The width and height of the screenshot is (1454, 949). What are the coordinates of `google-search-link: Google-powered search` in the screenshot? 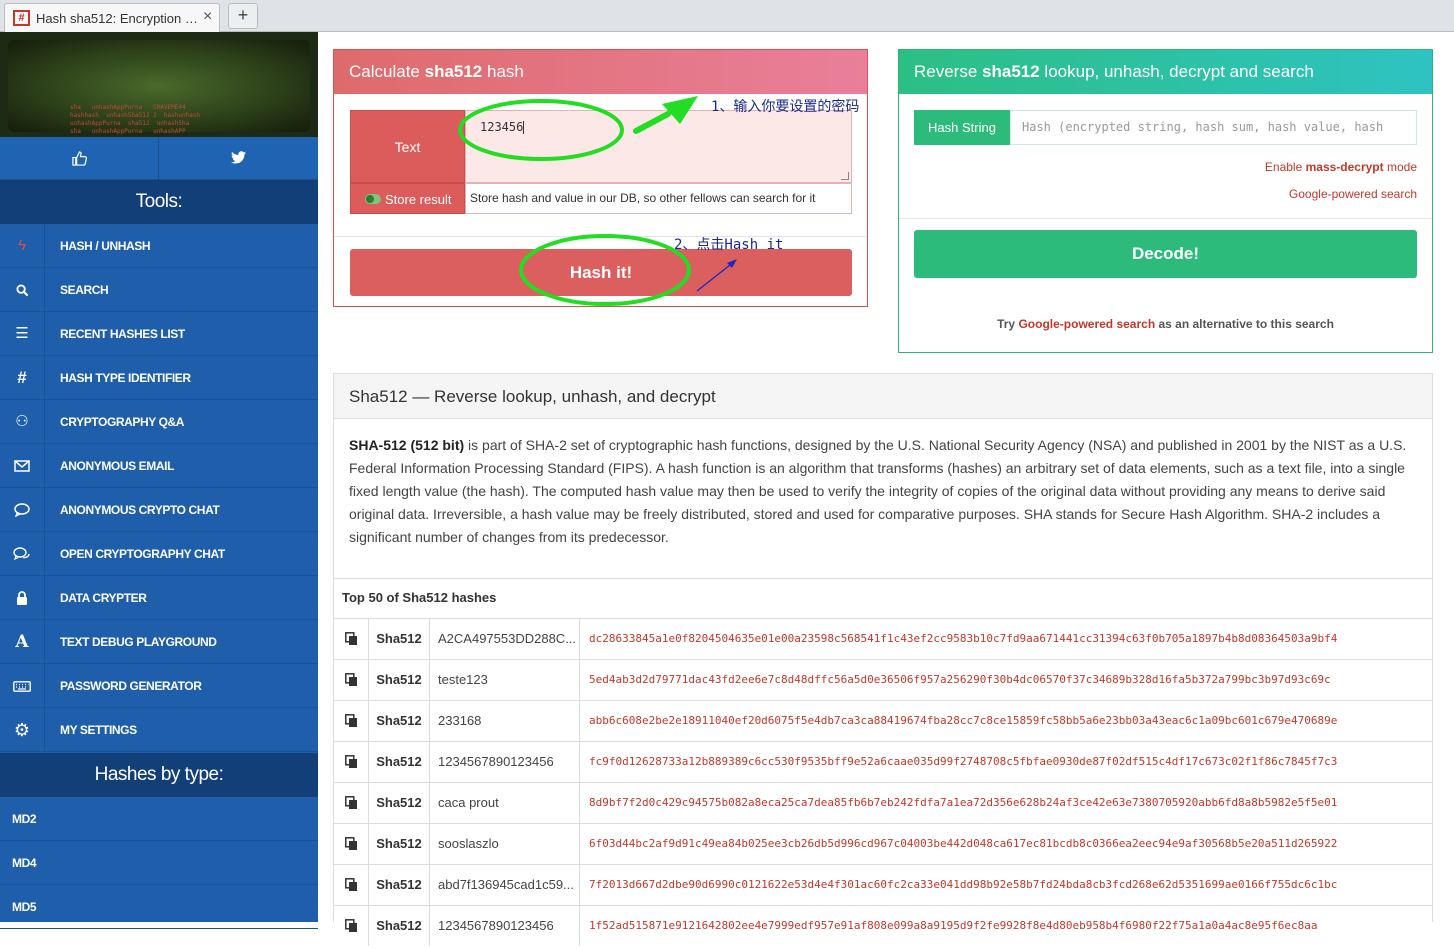 It's located at (1353, 194).